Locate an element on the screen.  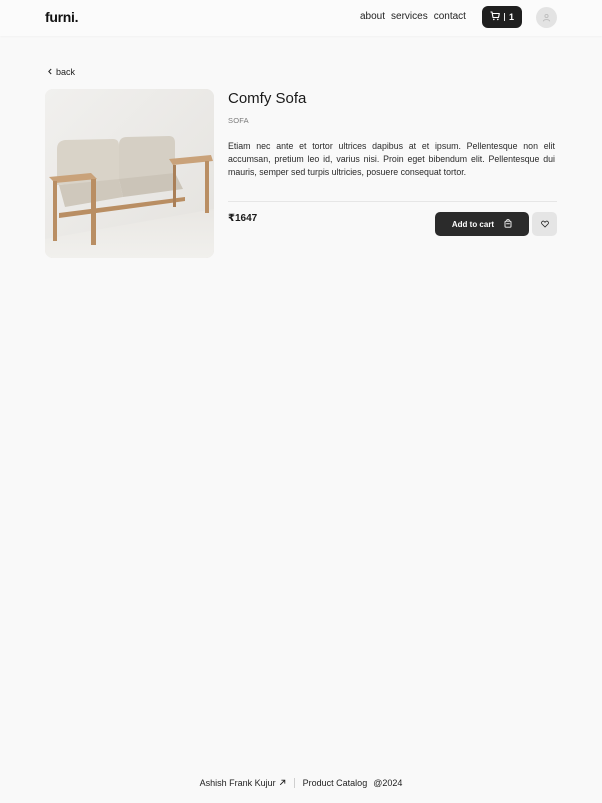
chevron-left-icon is located at coordinates (50, 72).